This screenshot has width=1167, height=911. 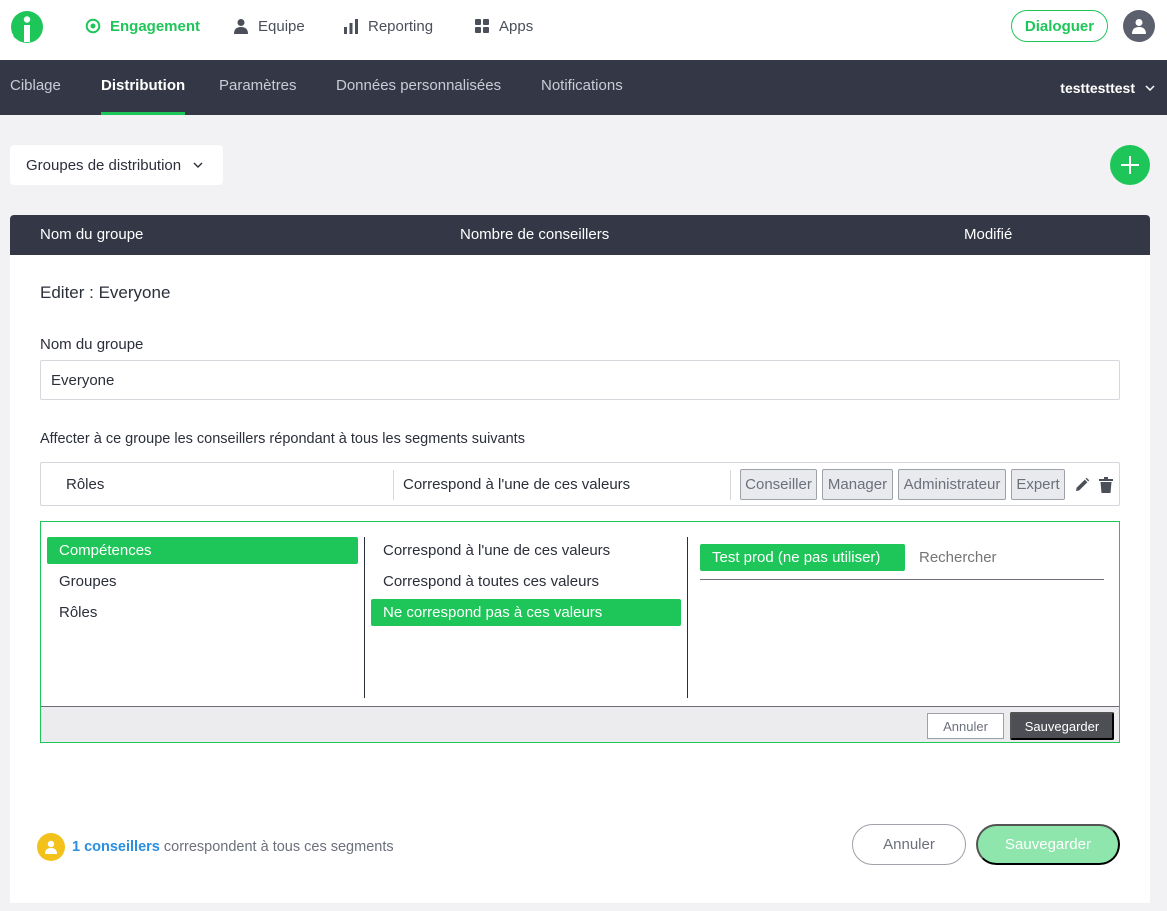 I want to click on grid-icon, so click(x=482, y=26).